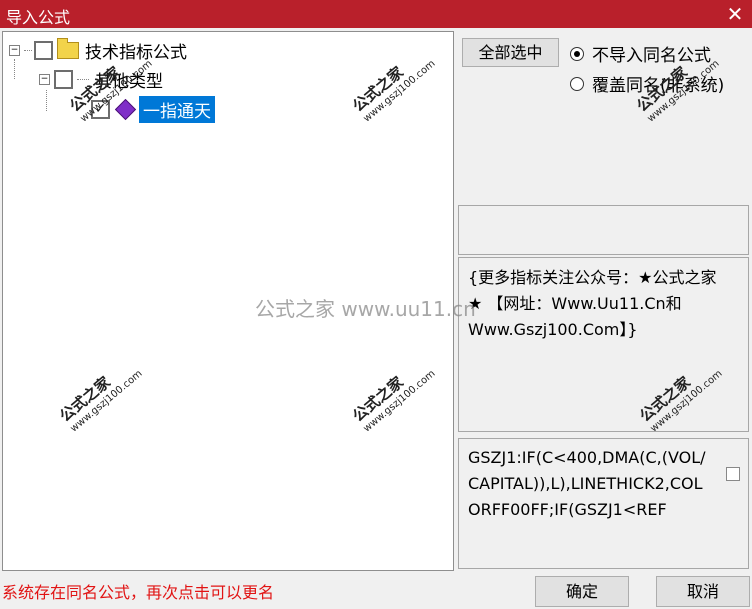 This screenshot has width=752, height=609. Describe the element at coordinates (603, 230) in the screenshot. I see `description-box` at that location.